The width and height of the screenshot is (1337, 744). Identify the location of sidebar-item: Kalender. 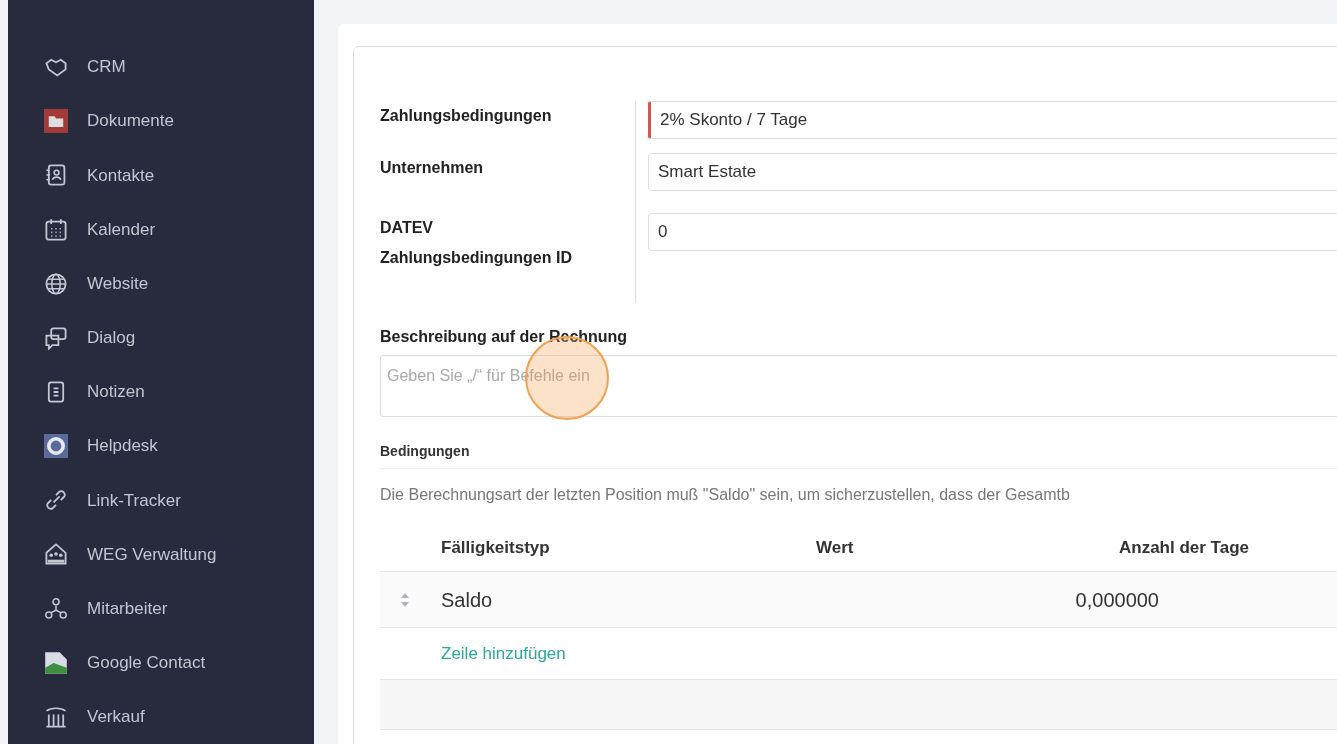
(161, 229).